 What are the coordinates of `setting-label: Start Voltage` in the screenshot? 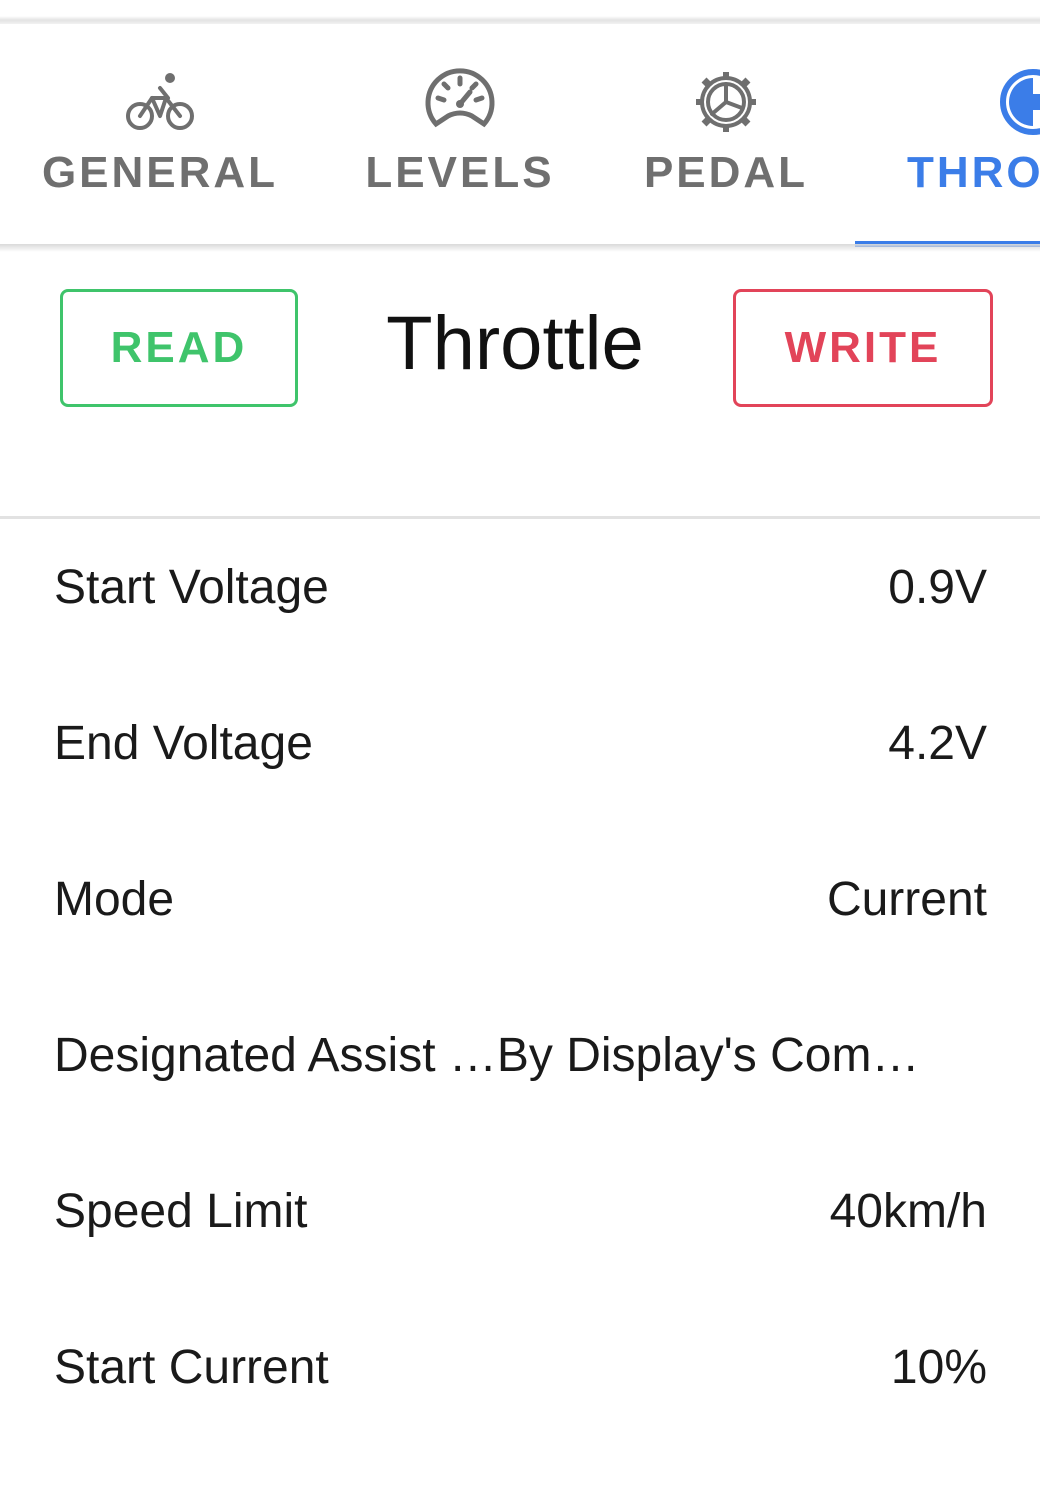 It's located at (191, 587).